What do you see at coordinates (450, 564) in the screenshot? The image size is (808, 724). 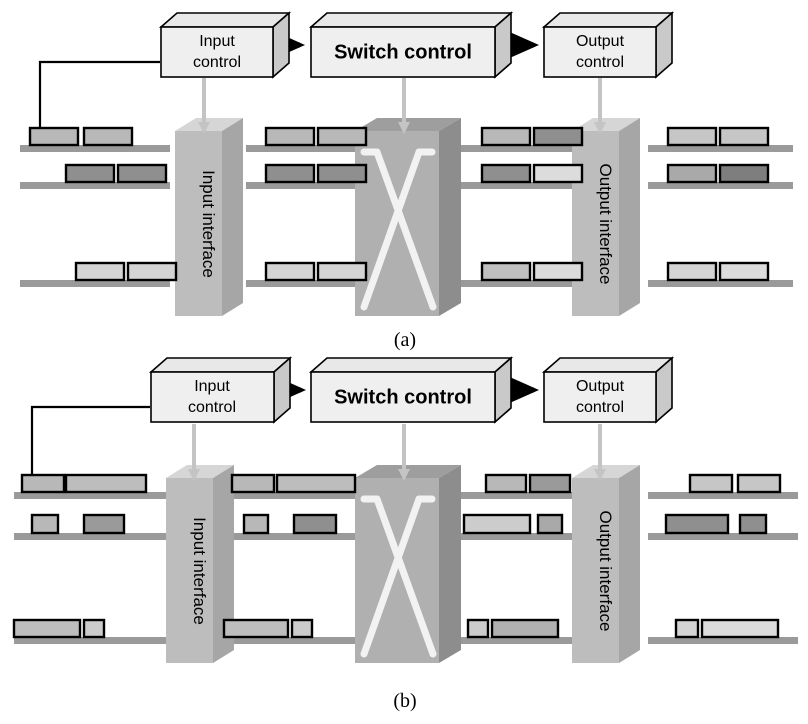 I see `switch-fabric-b-side` at bounding box center [450, 564].